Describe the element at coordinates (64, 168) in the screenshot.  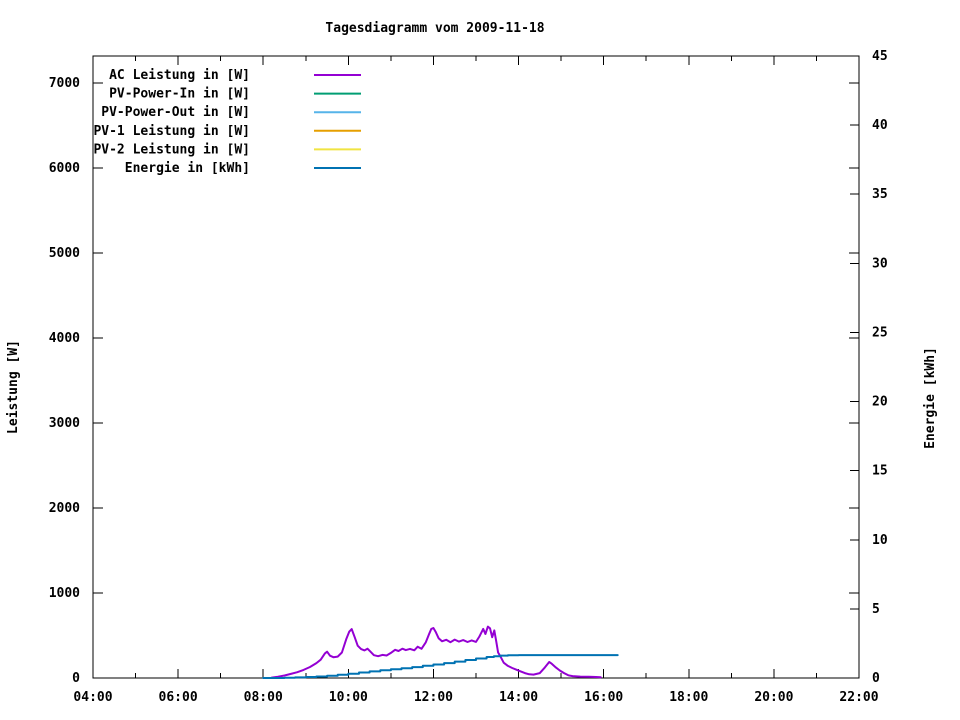
I see `y-left-tick-label: 6000` at that location.